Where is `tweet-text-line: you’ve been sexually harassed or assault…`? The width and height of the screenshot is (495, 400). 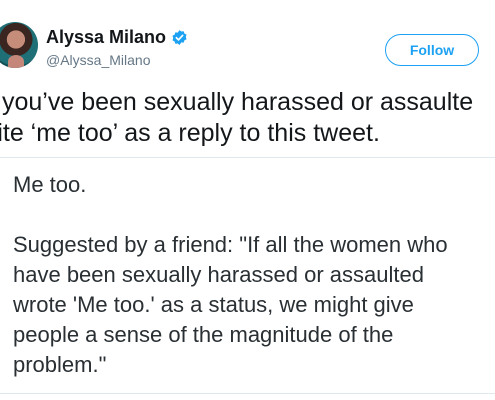
tweet-text-line: you’ve been sexually harassed or assault… is located at coordinates (238, 102).